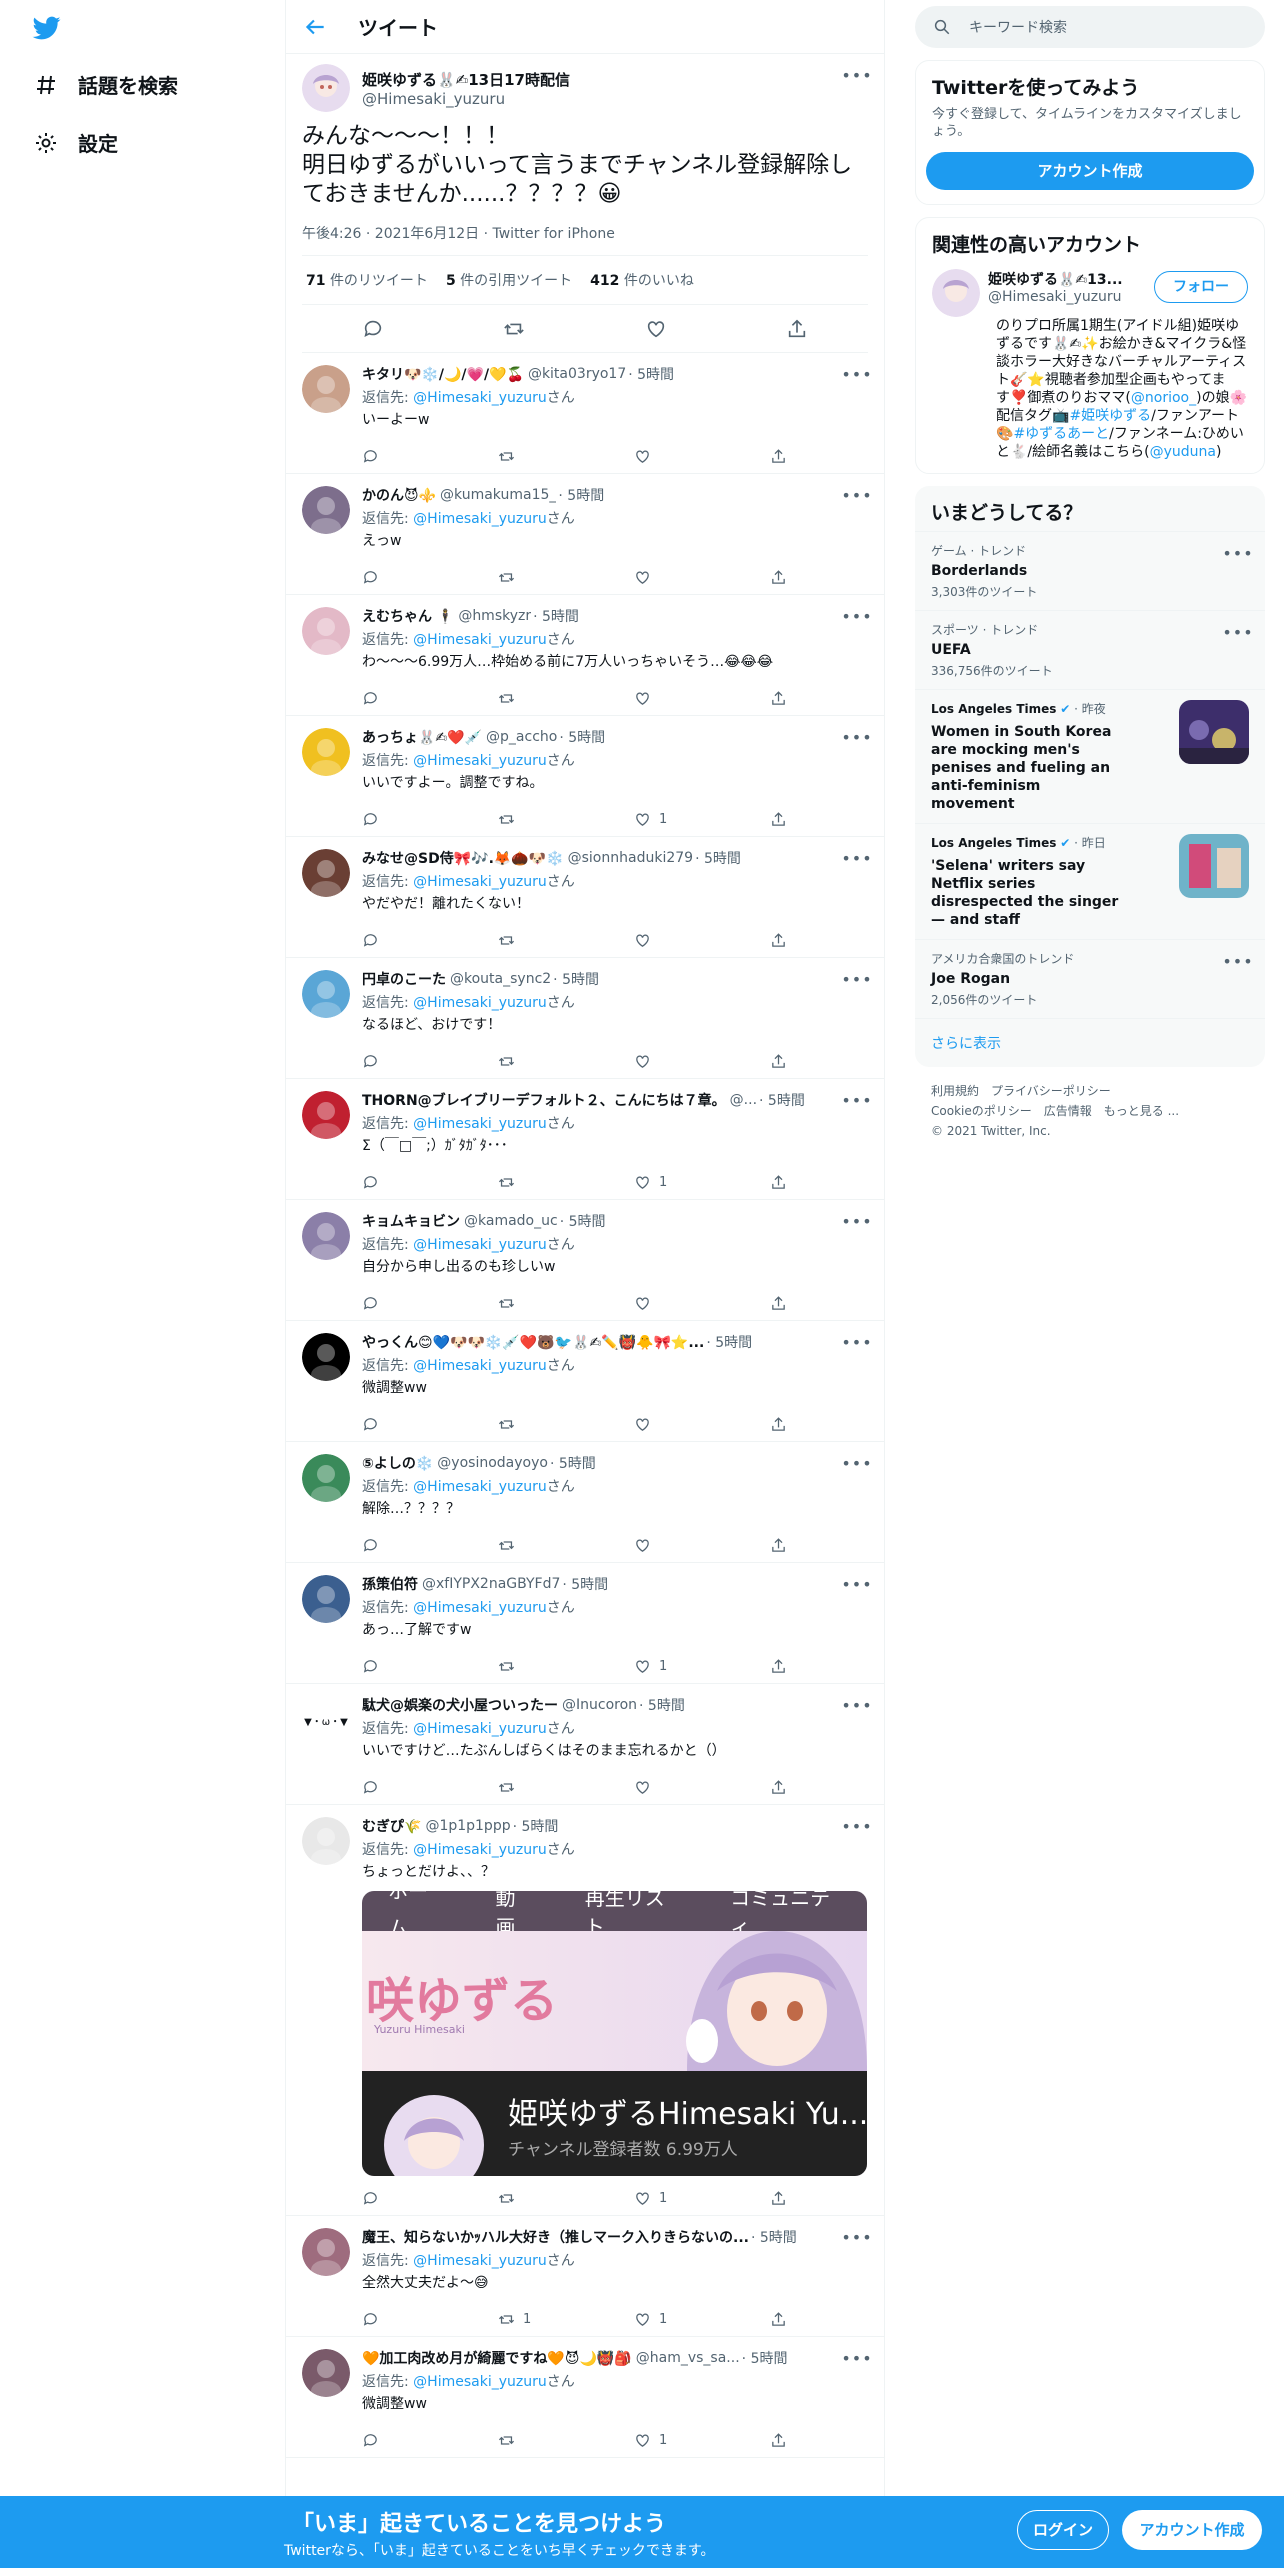  What do you see at coordinates (981, 1111) in the screenshot?
I see `footer-link: Cookieのポリシー` at bounding box center [981, 1111].